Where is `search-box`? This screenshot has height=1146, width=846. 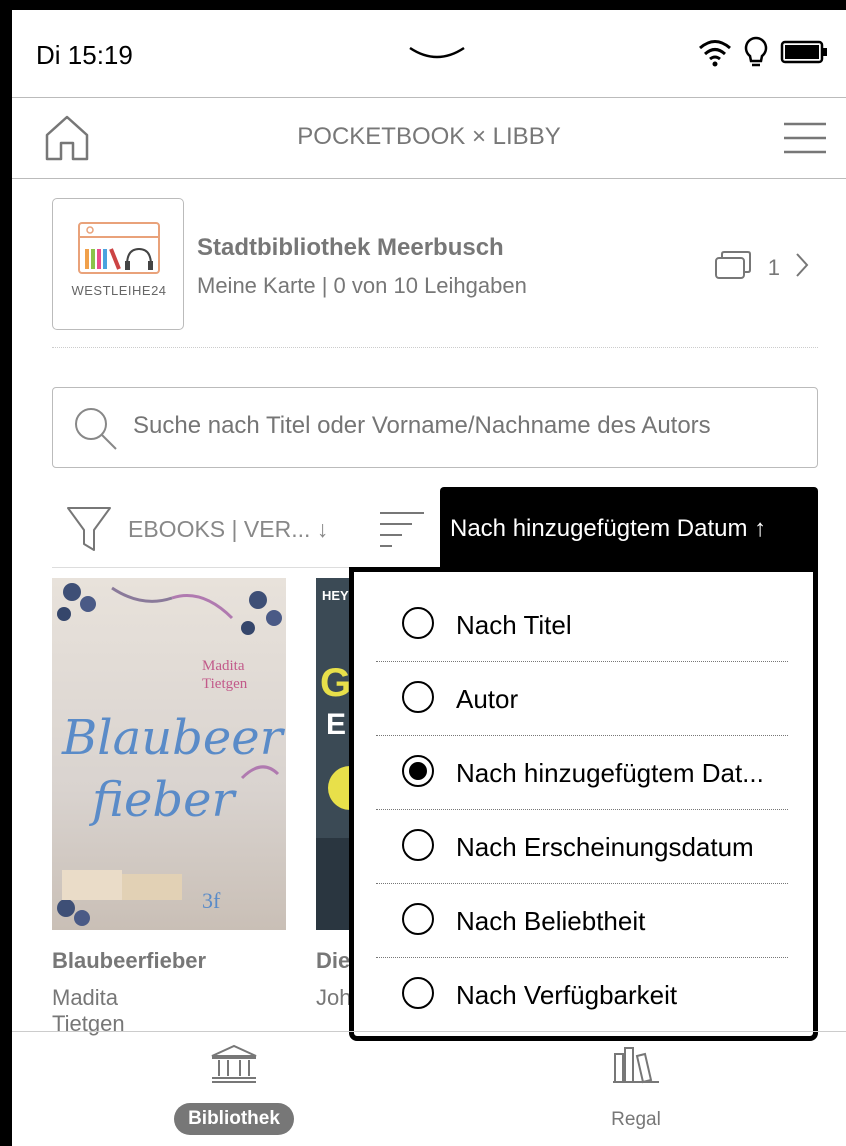
search-box is located at coordinates (435, 427).